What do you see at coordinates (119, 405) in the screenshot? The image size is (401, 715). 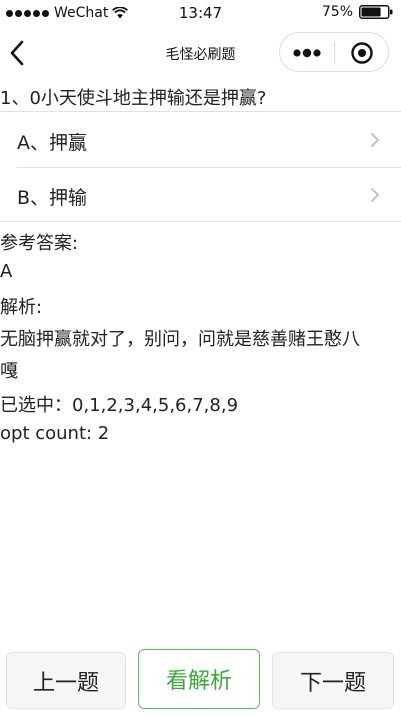 I see `selected-options: 已选中：0,1,2,3,4,5,6,7,8,9` at bounding box center [119, 405].